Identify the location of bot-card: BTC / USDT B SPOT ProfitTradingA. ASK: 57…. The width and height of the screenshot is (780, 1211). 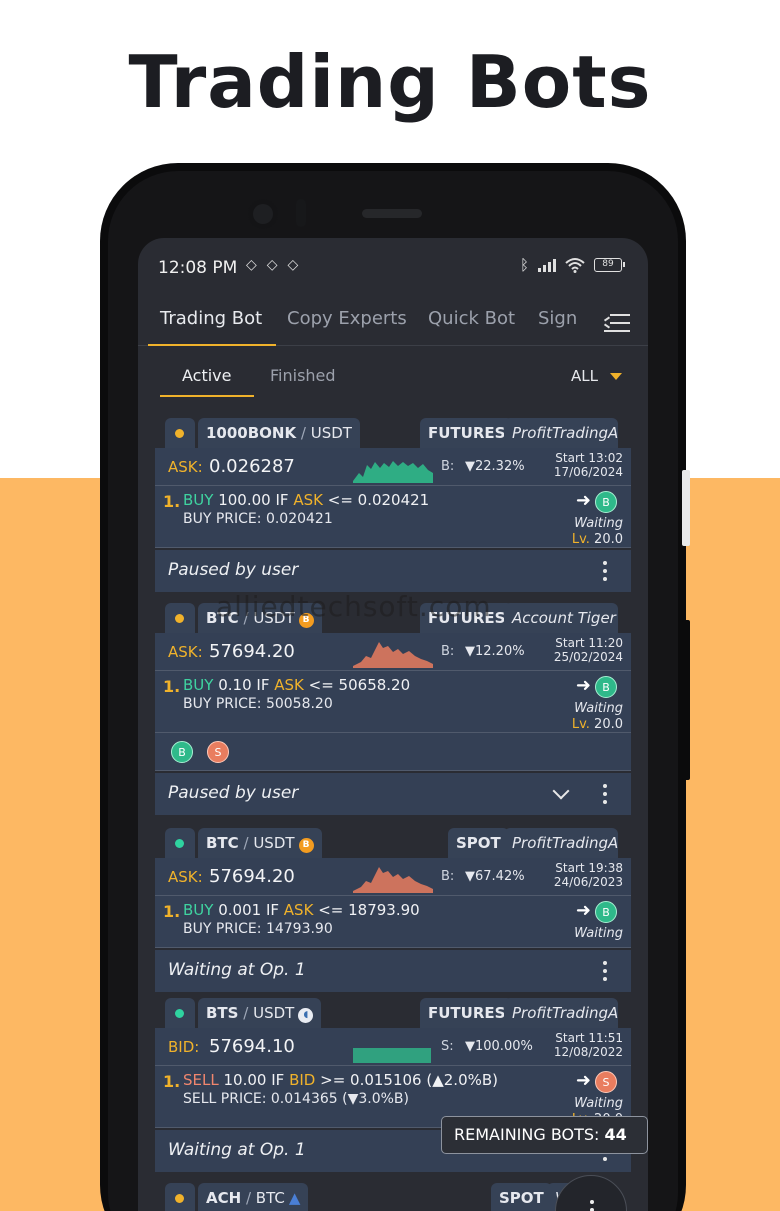
(393, 910).